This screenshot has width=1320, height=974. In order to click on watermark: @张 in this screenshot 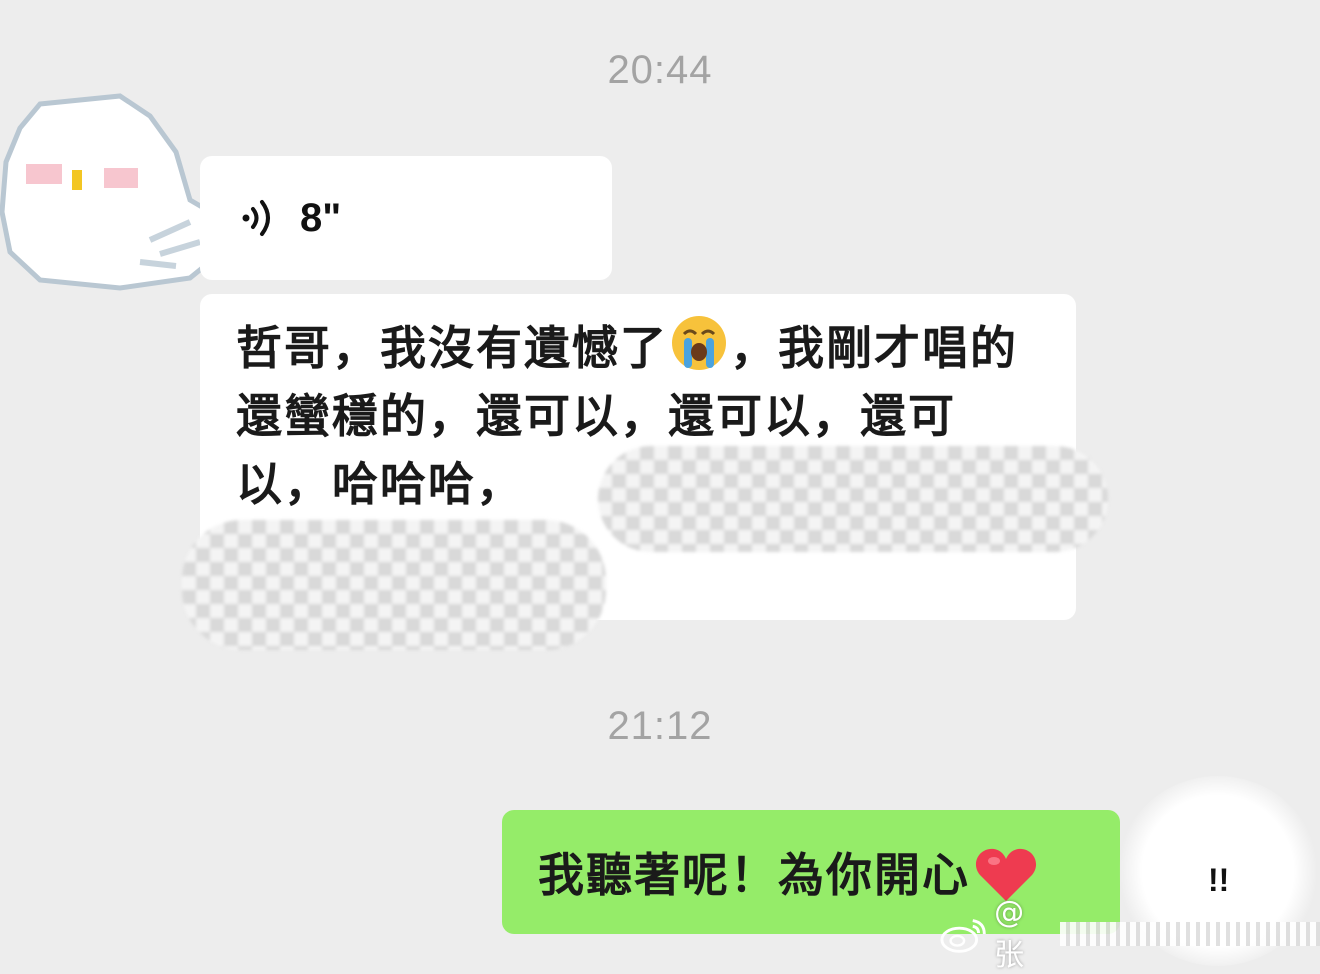, I will do `click(1130, 934)`.